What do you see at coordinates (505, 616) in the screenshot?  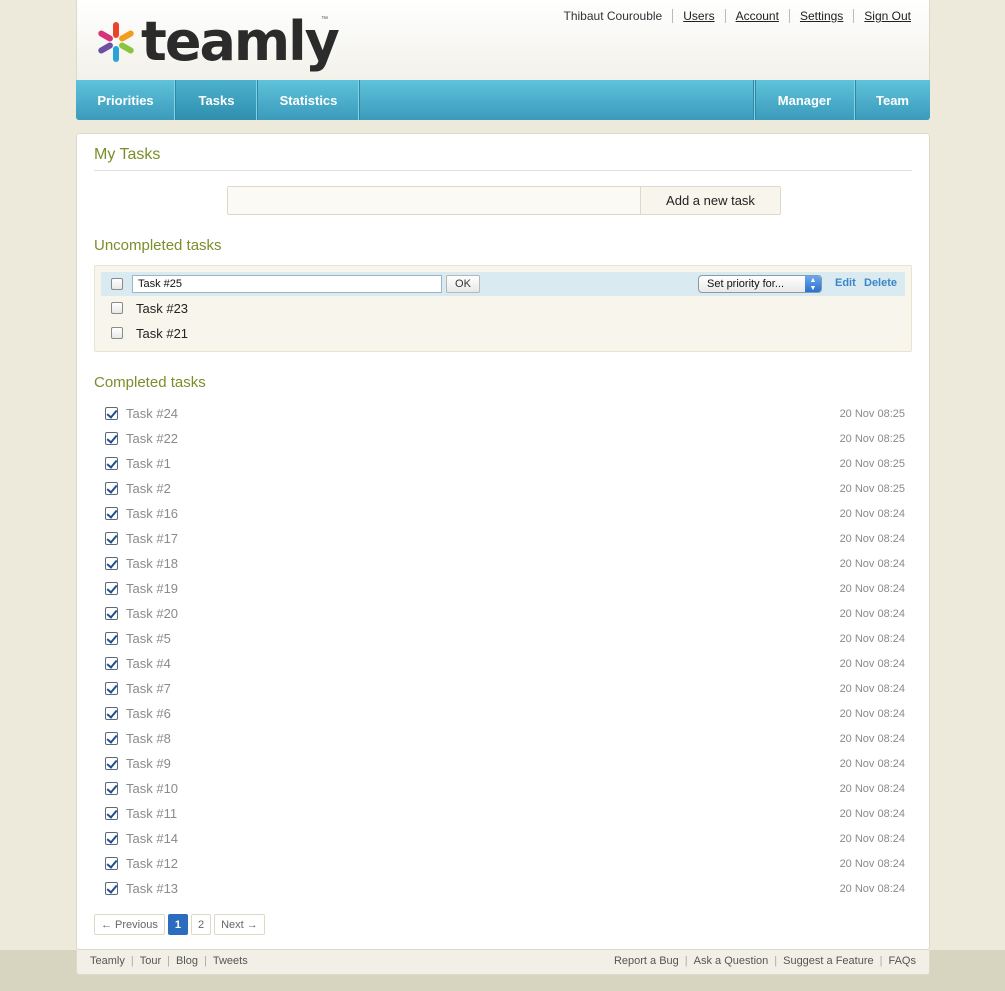 I see `table-row: Task #20 20 Nov 08:24` at bounding box center [505, 616].